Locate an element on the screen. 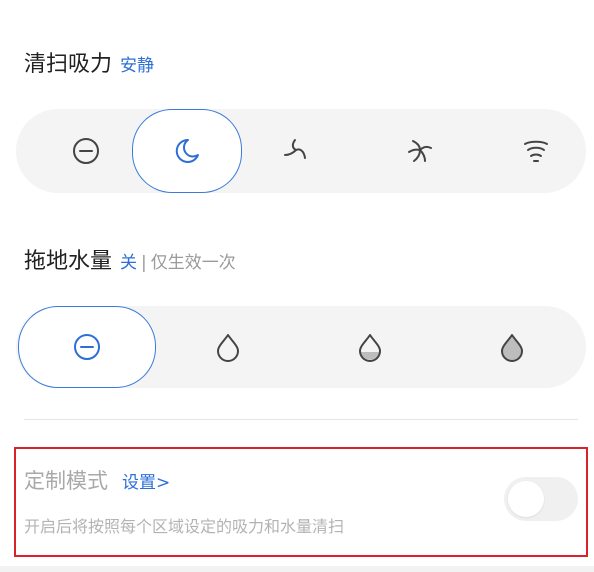  bottom-spacer is located at coordinates (297, 569).